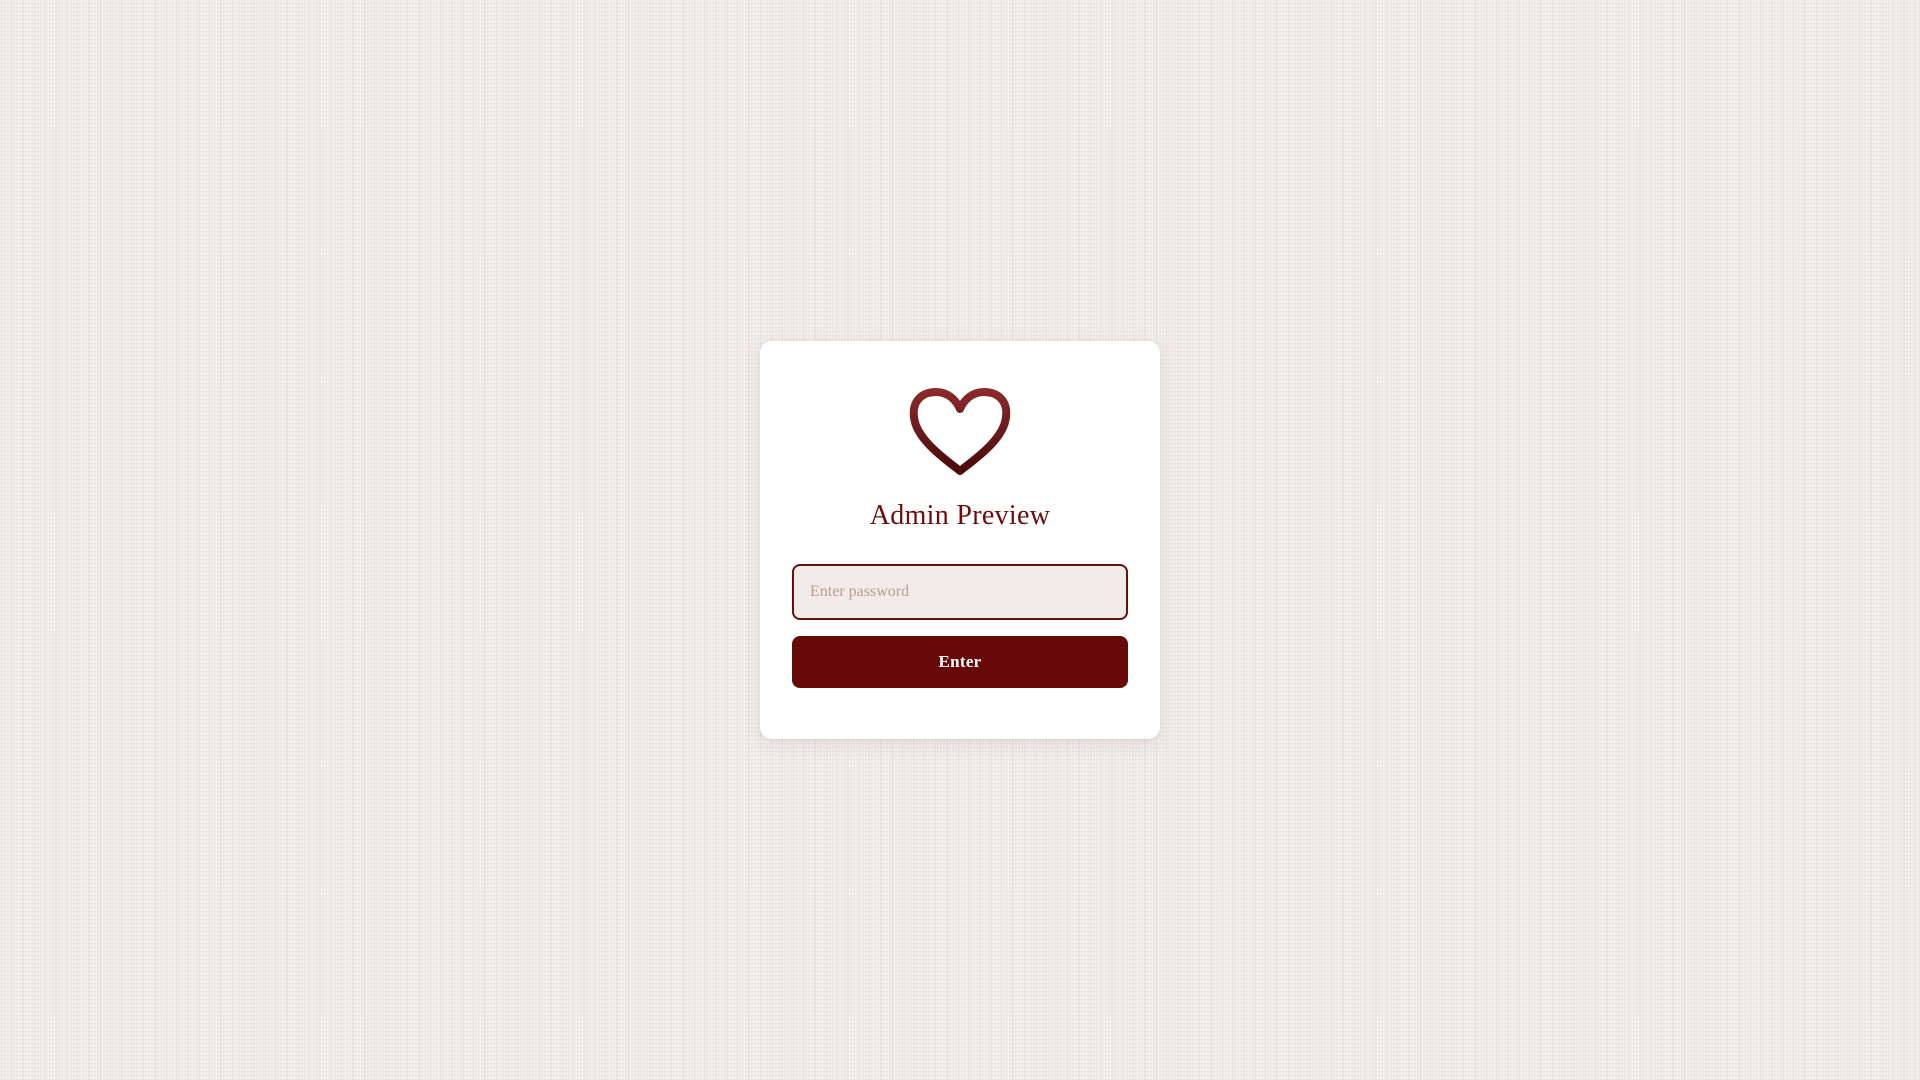 The height and width of the screenshot is (1080, 1920). I want to click on password-input, so click(960, 592).